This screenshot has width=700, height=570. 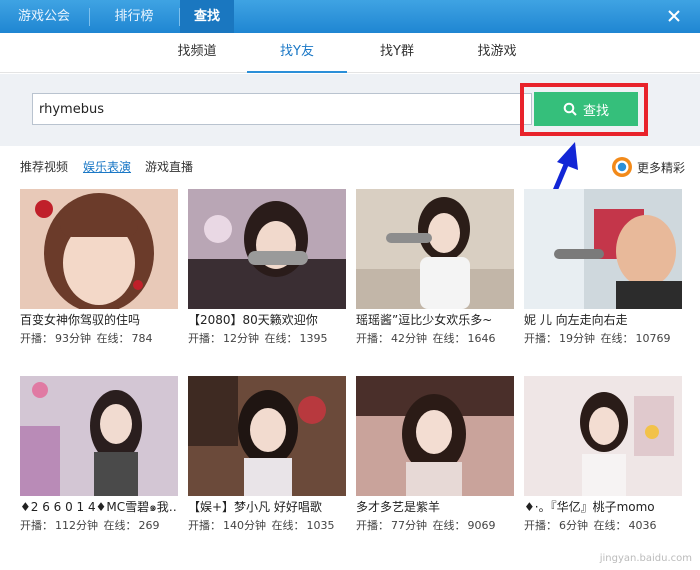 I want to click on tab-ranking: 排行榜, so click(x=134, y=16).